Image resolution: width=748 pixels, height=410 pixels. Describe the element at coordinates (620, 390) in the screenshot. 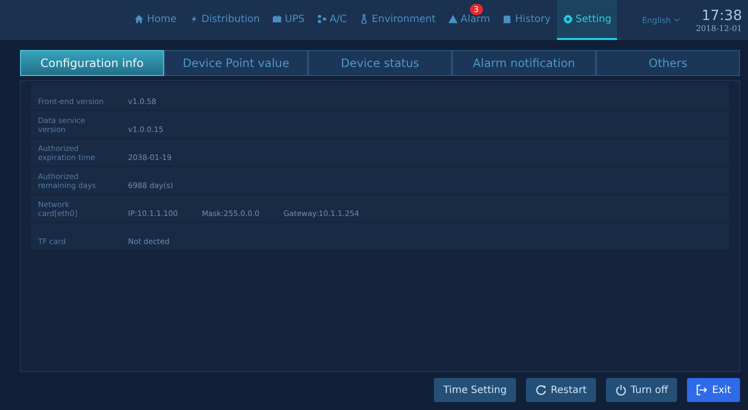

I see `power-icon` at that location.